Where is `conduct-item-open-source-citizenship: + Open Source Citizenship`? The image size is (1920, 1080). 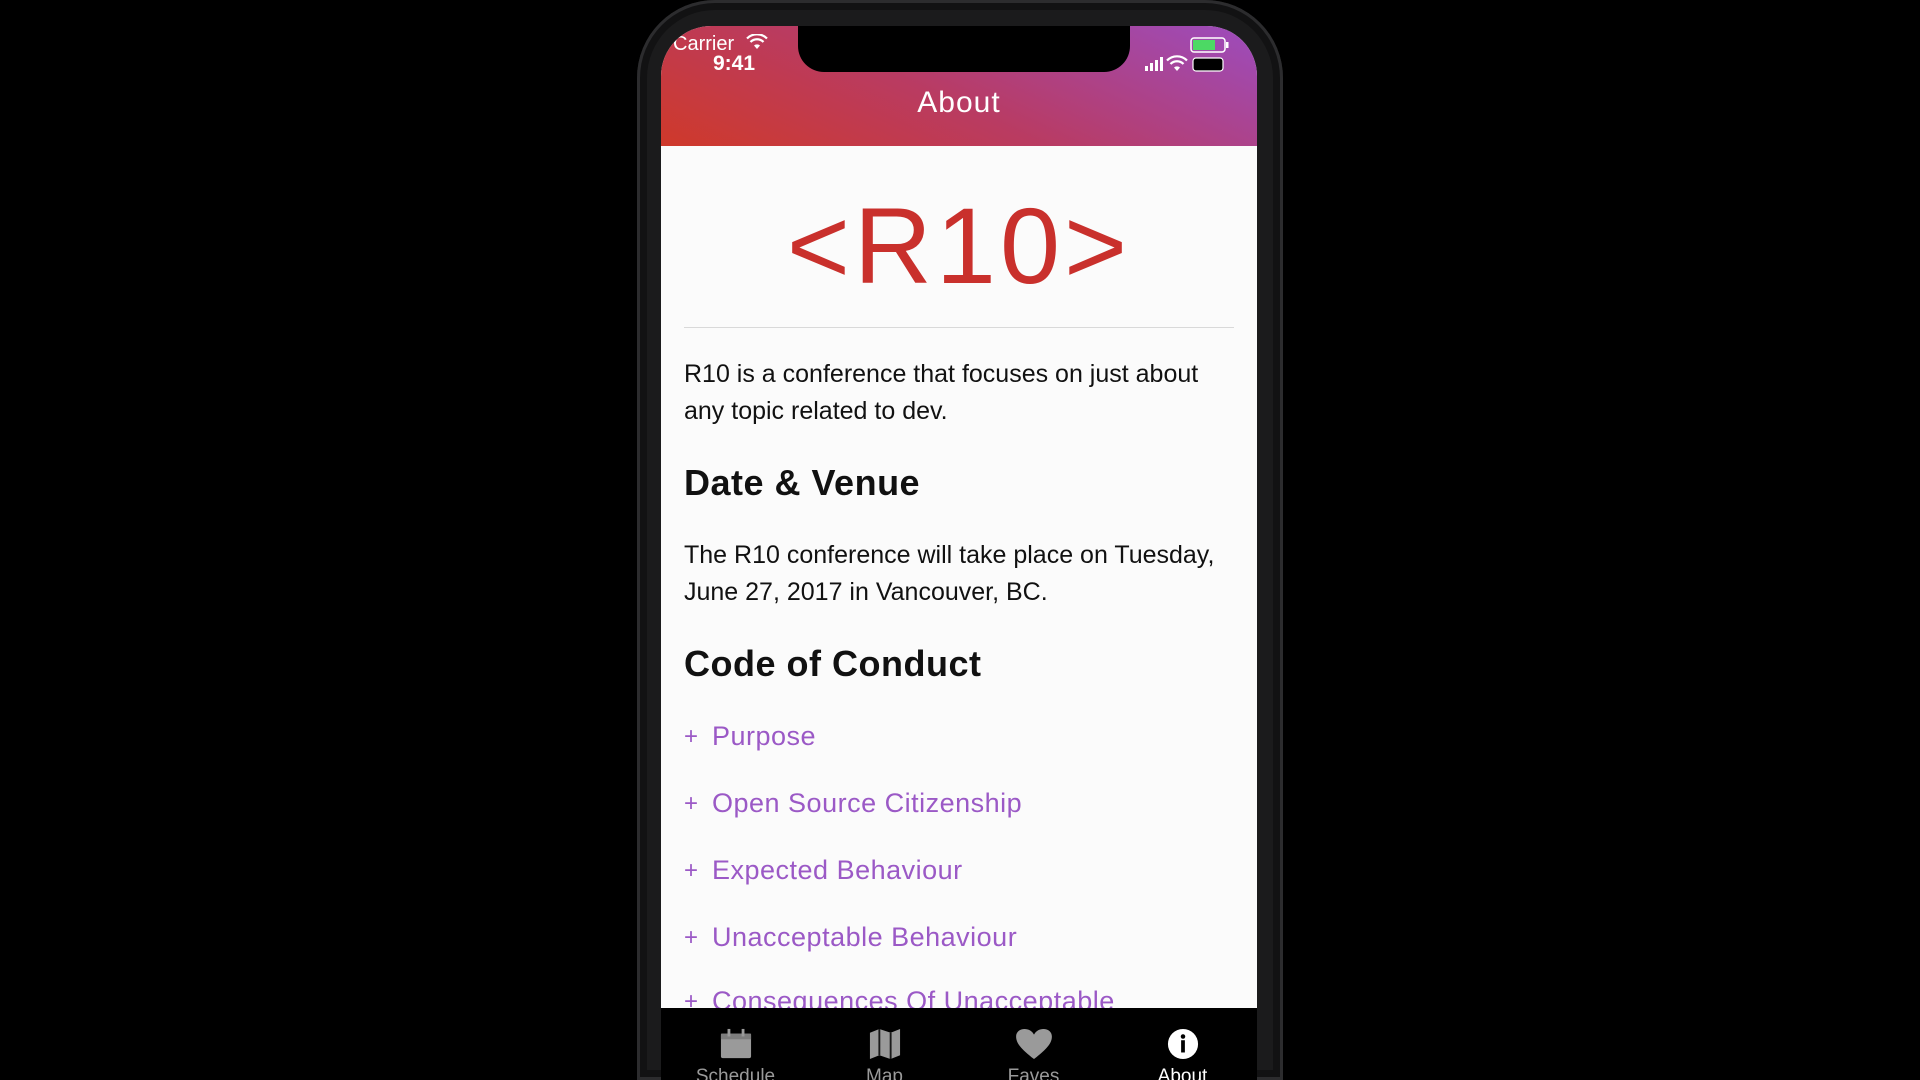
conduct-item-open-source-citizenship: + Open Source Citizenship is located at coordinates (853, 803).